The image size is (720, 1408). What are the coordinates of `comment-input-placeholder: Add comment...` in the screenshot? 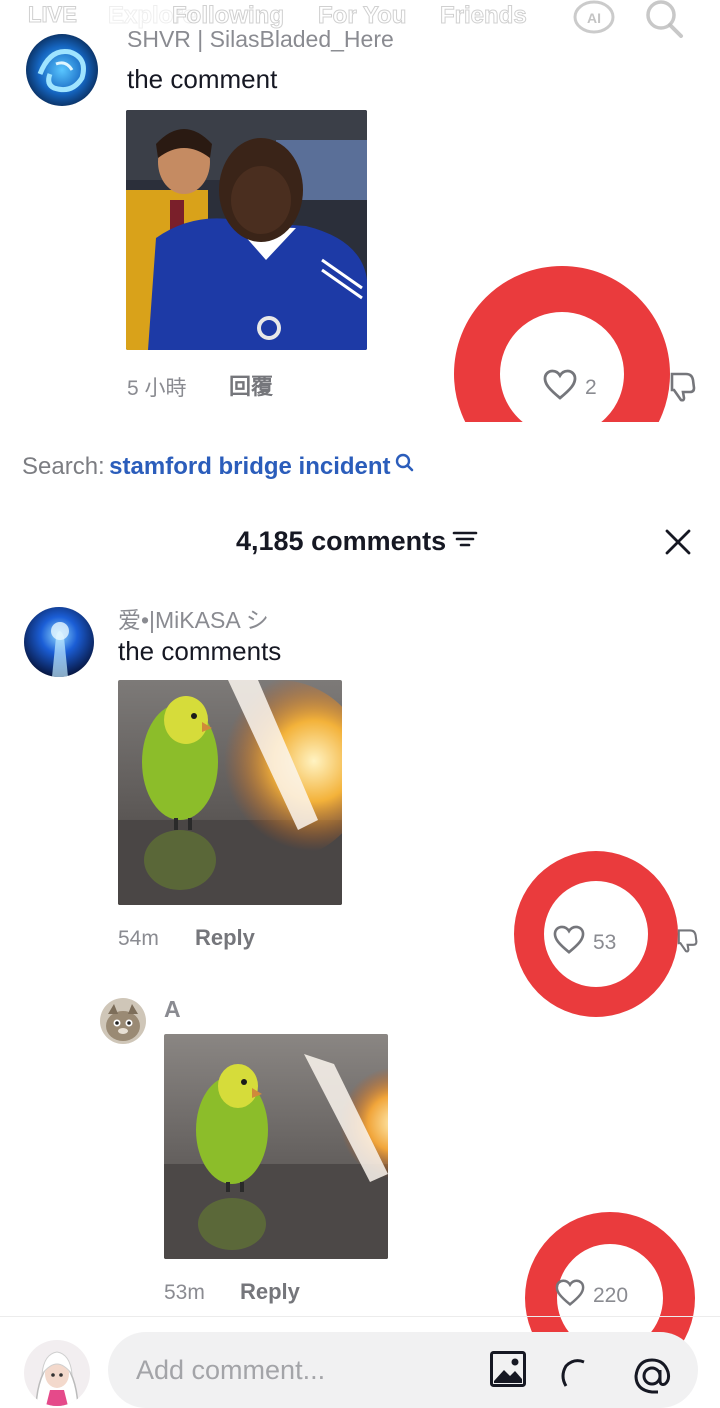 It's located at (230, 1370).